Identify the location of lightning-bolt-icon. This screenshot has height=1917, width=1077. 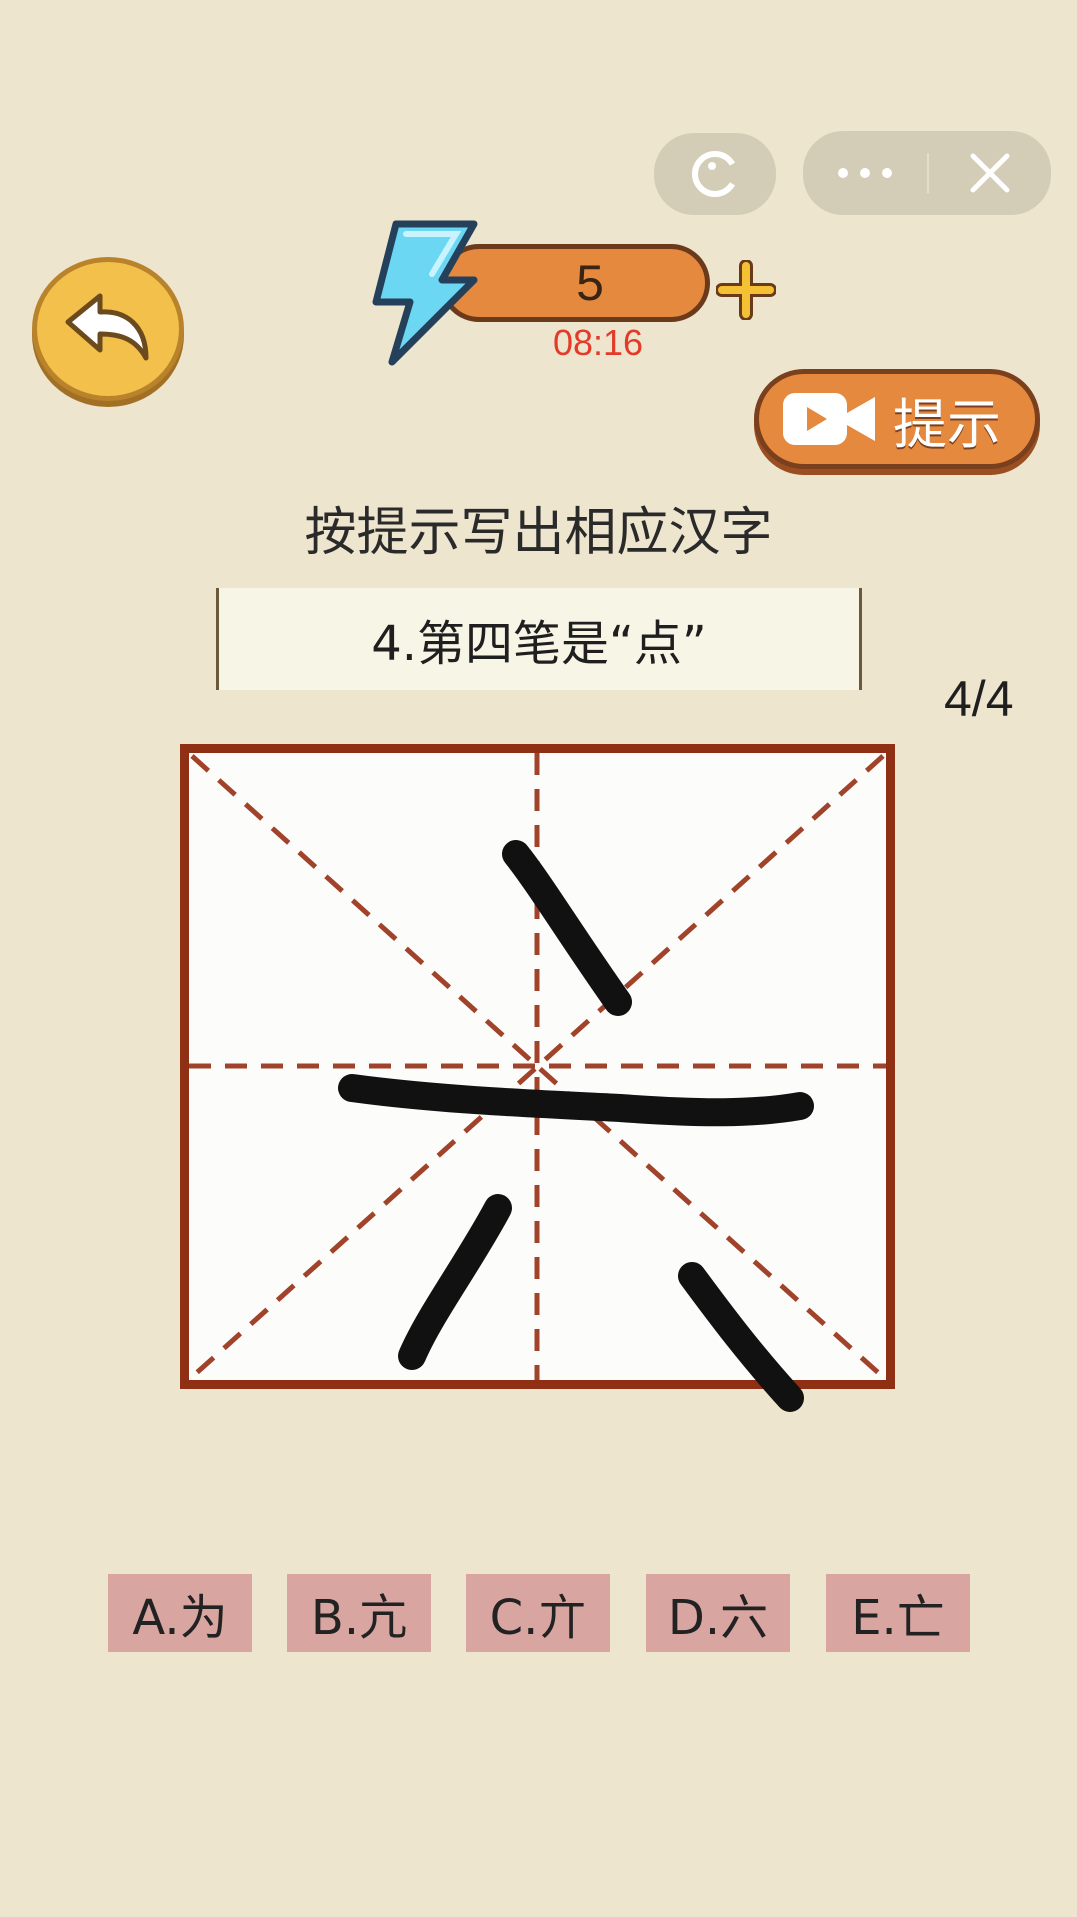
(425, 293).